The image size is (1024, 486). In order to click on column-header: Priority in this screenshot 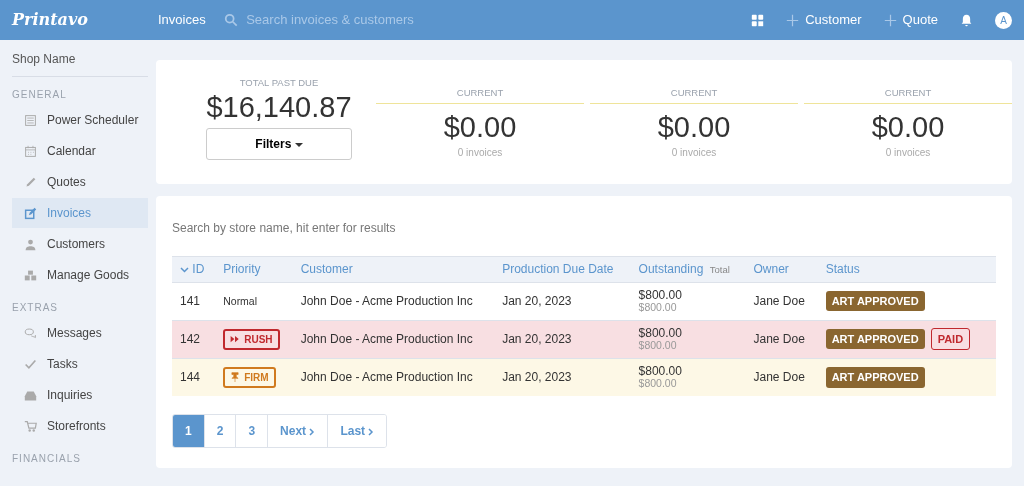, I will do `click(254, 269)`.